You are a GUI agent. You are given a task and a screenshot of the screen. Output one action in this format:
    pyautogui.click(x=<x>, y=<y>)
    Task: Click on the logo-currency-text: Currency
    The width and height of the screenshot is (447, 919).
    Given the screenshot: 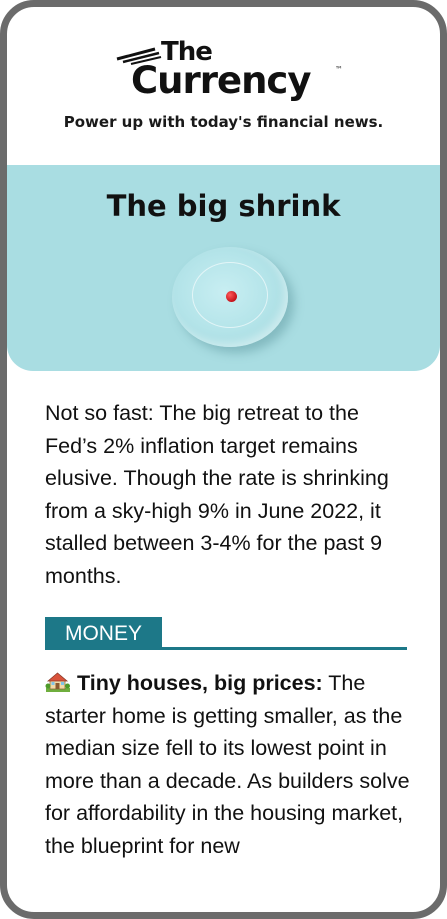 What is the action you would take?
    pyautogui.click(x=221, y=80)
    